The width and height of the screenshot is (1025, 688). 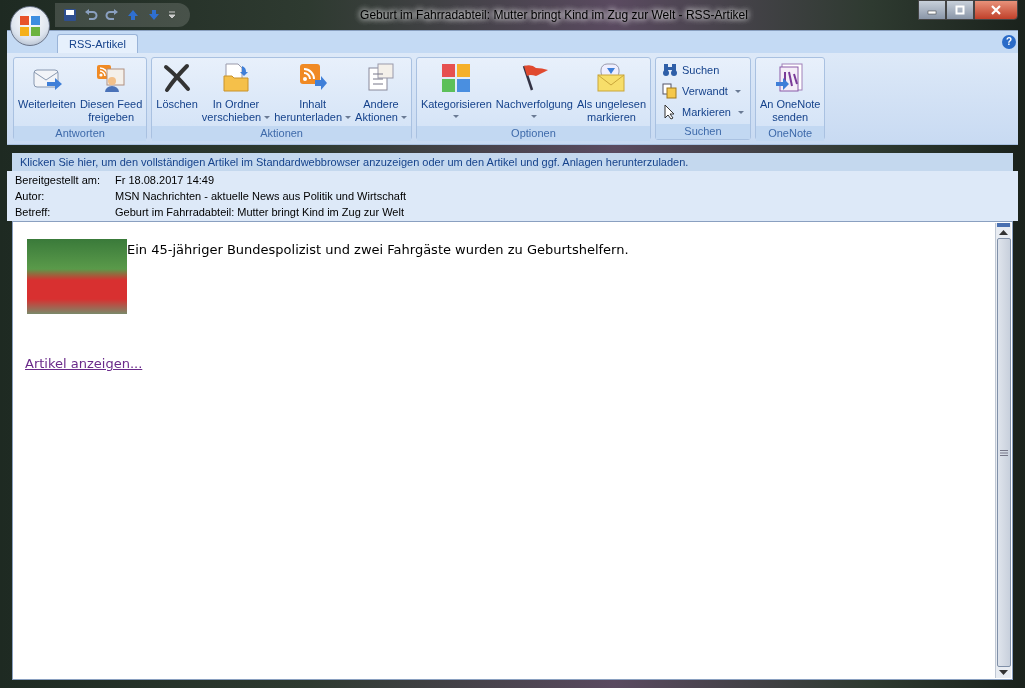 I want to click on group-label: Optionen, so click(x=533, y=133).